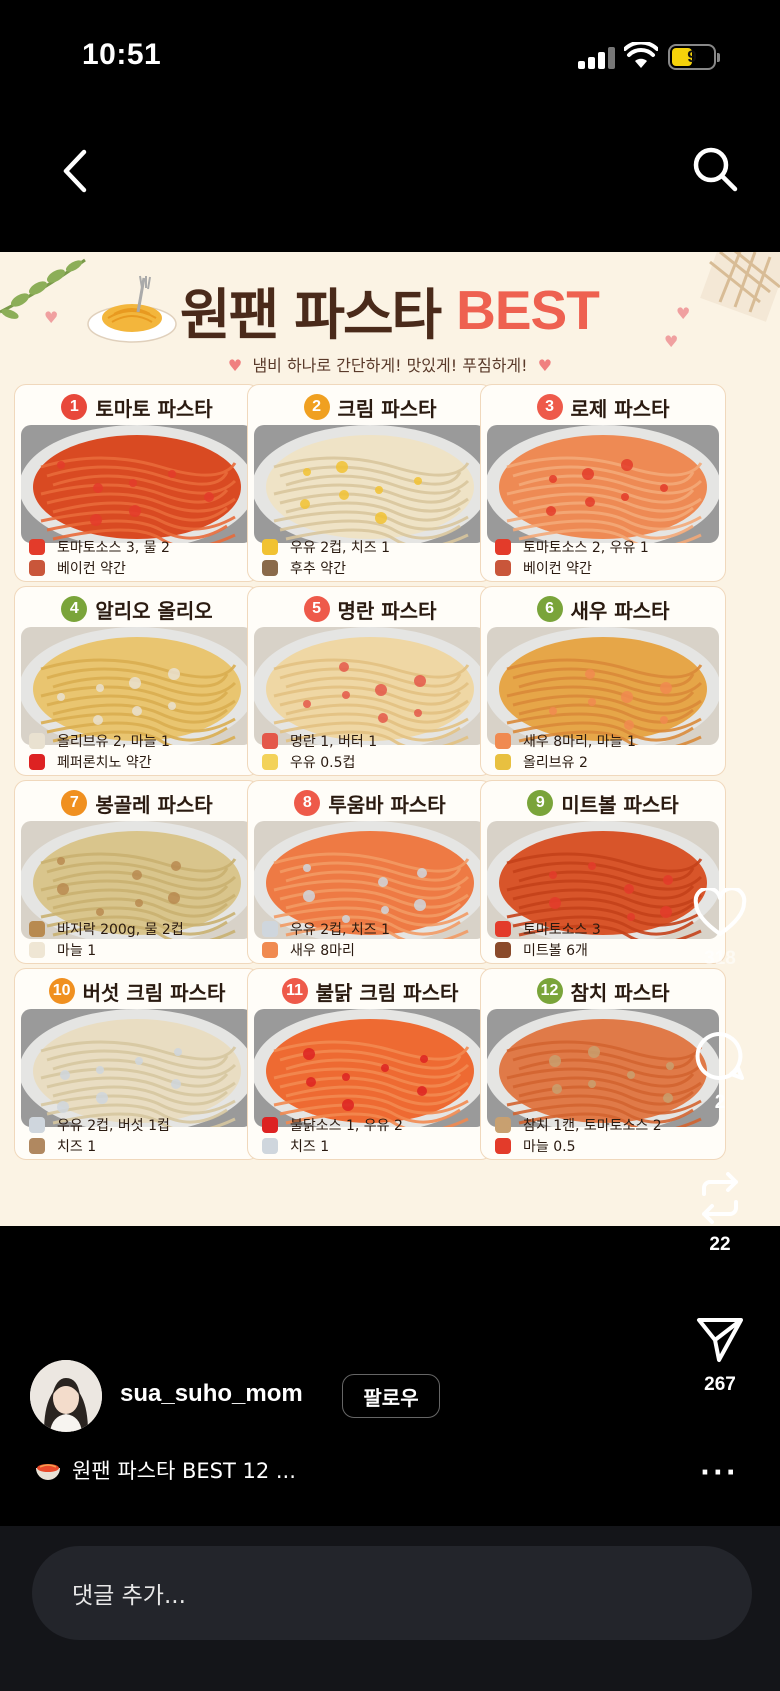  I want to click on pasta-plate-icon, so click(132, 309).